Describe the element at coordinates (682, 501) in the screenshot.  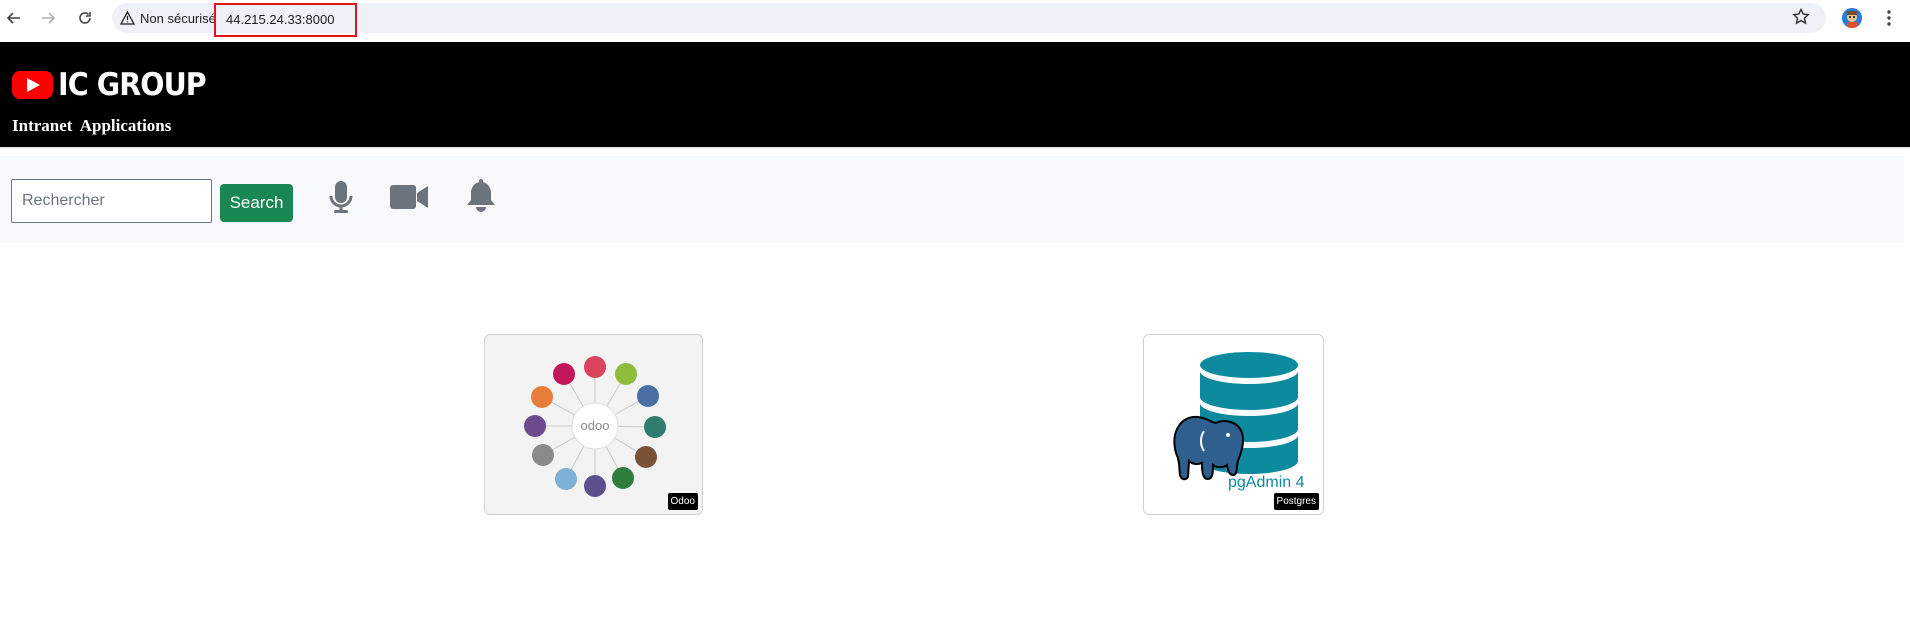
I see `app-badge-odoo: Odoo` at that location.